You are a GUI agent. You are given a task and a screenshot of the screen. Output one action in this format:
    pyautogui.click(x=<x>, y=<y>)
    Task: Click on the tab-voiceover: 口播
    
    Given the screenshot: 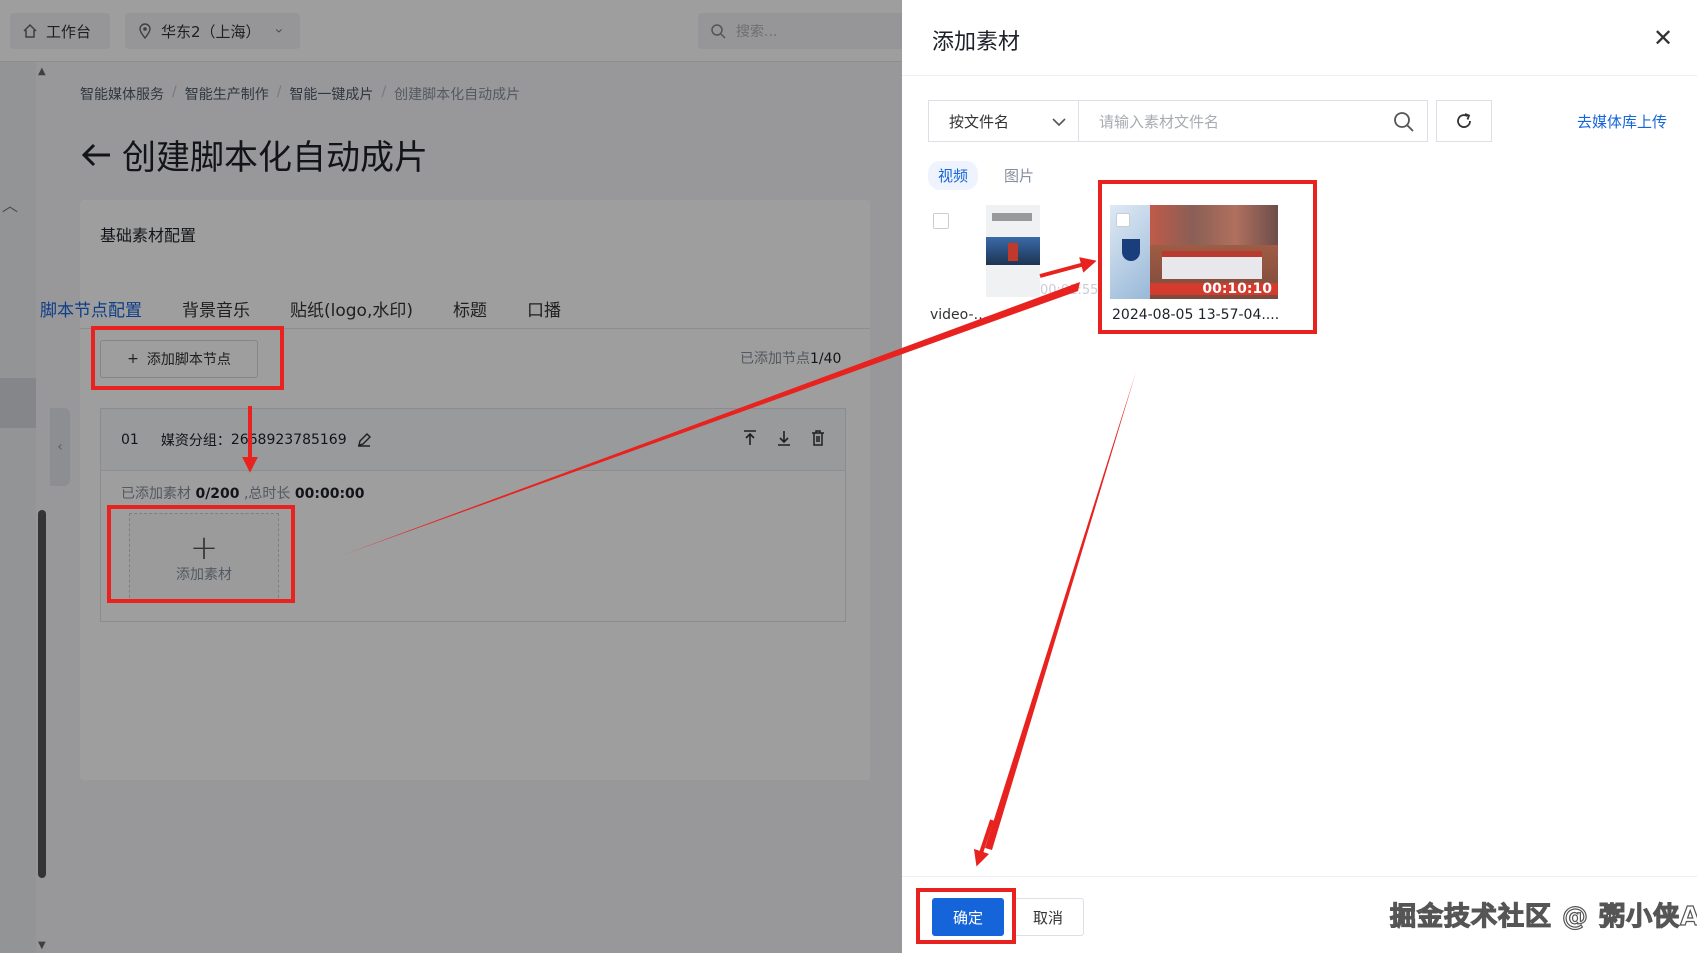 What is the action you would take?
    pyautogui.click(x=544, y=308)
    